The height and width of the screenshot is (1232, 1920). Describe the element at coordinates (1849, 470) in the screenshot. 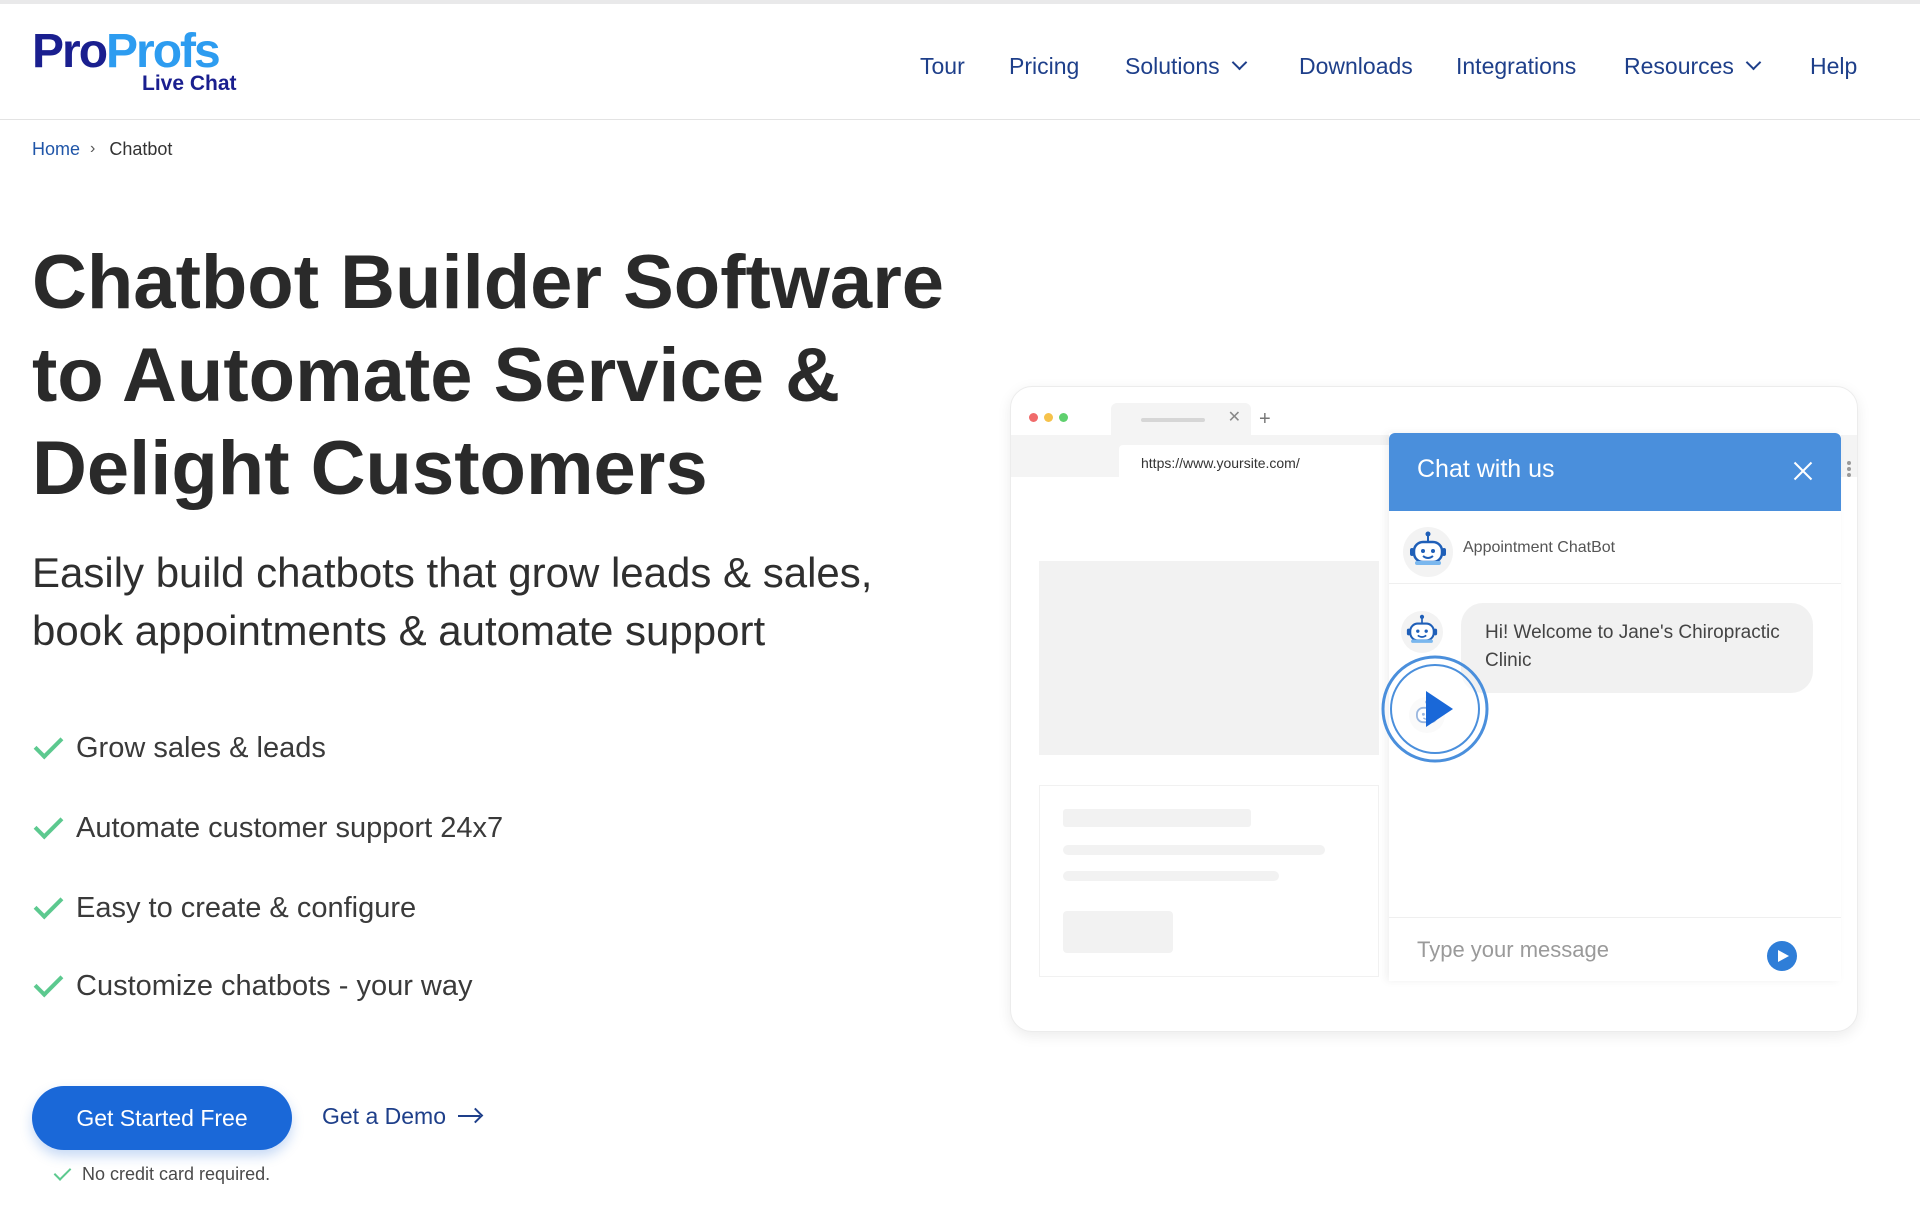

I see `more-options-icon` at that location.